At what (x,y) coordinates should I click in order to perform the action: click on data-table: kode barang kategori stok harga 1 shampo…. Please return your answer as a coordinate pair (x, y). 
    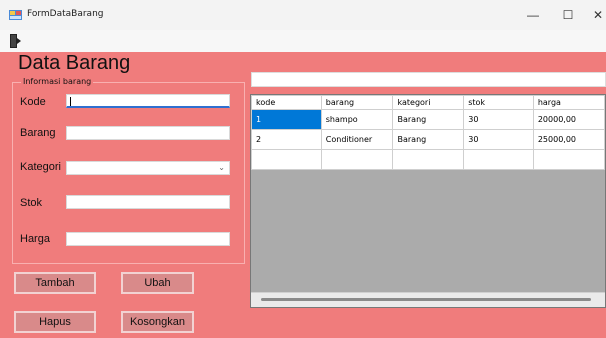
    Looking at the image, I should click on (428, 132).